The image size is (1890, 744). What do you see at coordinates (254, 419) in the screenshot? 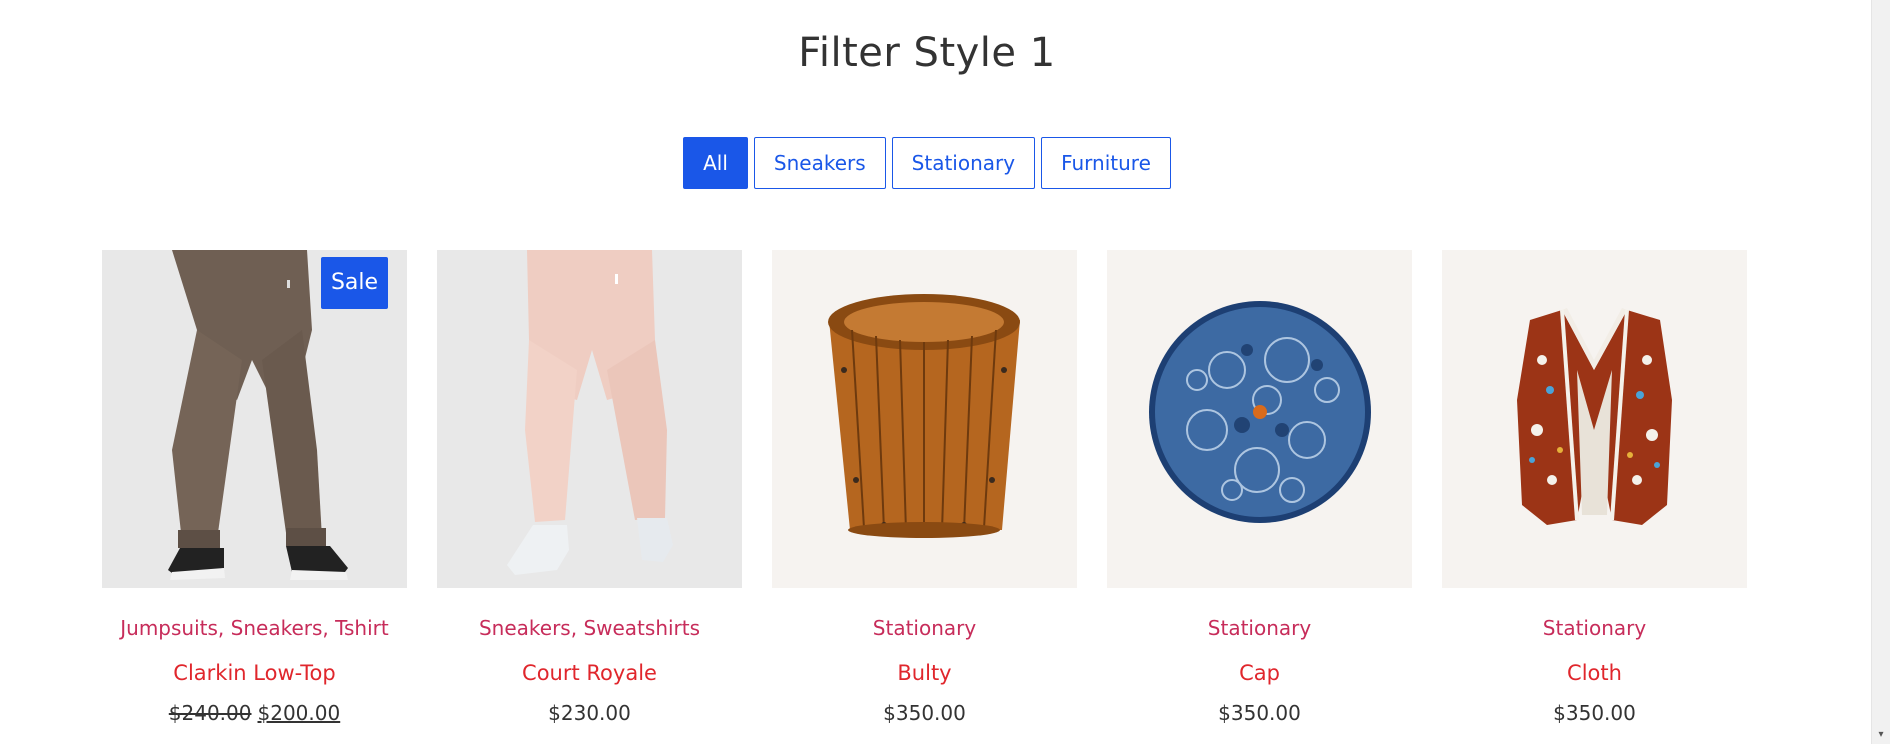
I see `product-image: Sale` at bounding box center [254, 419].